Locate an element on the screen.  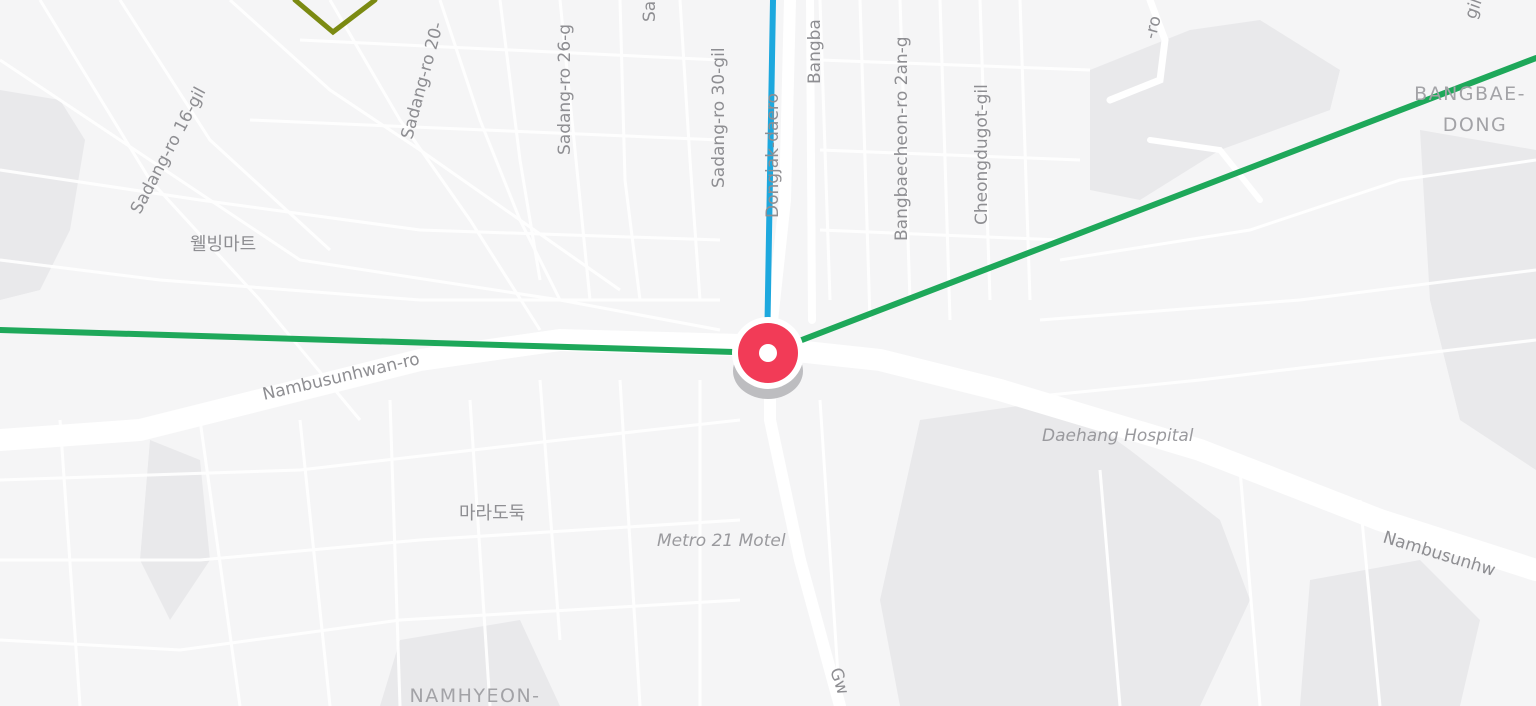
poi-label-marado: 마라도둑 is located at coordinates (492, 513).